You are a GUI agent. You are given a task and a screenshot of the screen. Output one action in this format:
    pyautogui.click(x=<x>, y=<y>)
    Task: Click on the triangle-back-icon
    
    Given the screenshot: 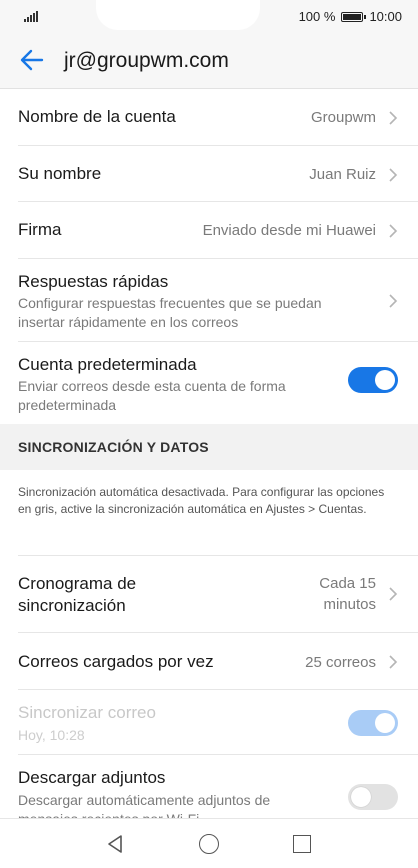 What is the action you would take?
    pyautogui.click(x=115, y=844)
    